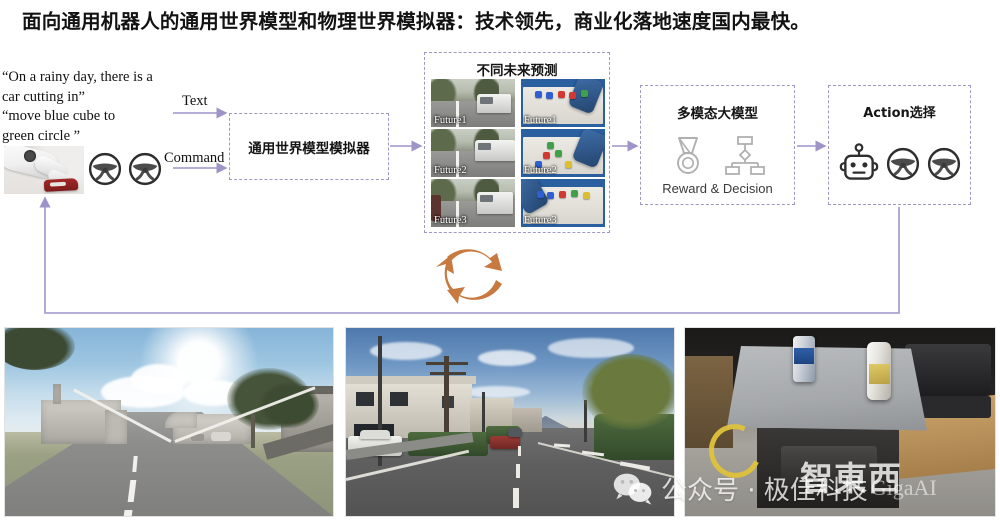 The image size is (1000, 521). What do you see at coordinates (515, 432) in the screenshot?
I see `far-vehicle` at bounding box center [515, 432].